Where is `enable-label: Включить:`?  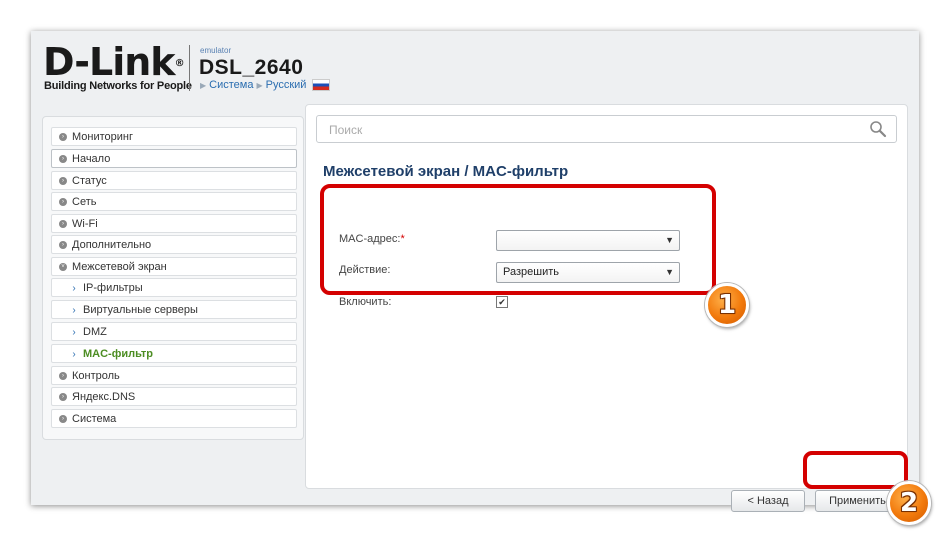
enable-label: Включить: is located at coordinates (365, 302).